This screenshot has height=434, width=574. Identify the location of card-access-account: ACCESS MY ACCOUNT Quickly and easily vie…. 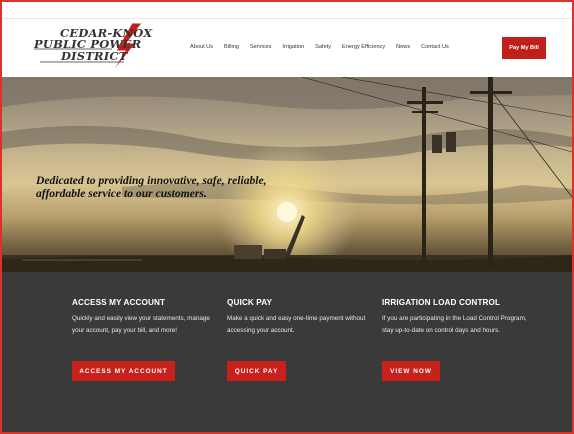
(144, 317).